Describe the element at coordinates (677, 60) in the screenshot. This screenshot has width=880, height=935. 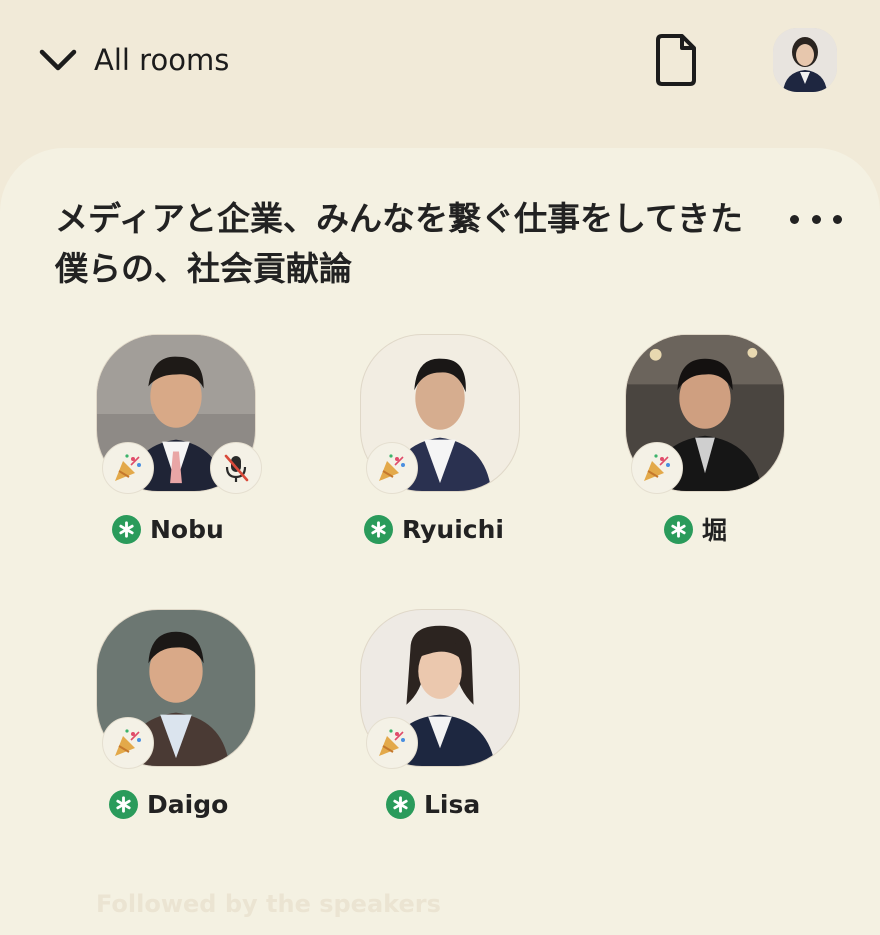
I see `document-icon` at that location.